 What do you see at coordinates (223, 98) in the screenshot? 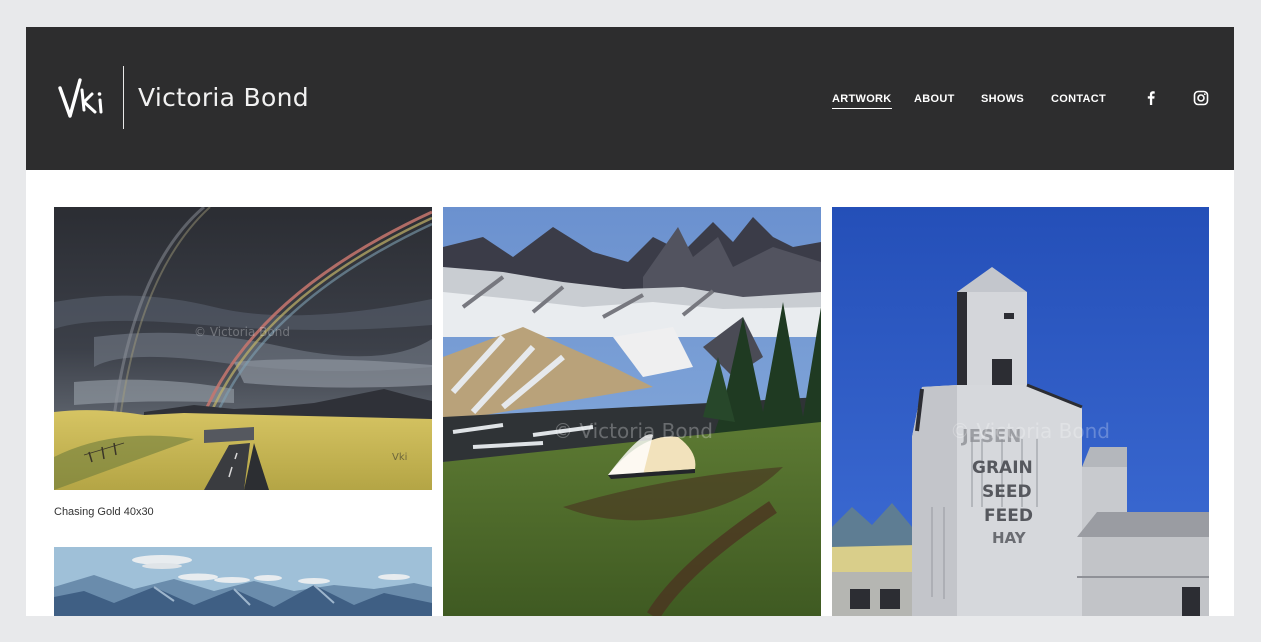
I see `site-title: Victoria Bond` at bounding box center [223, 98].